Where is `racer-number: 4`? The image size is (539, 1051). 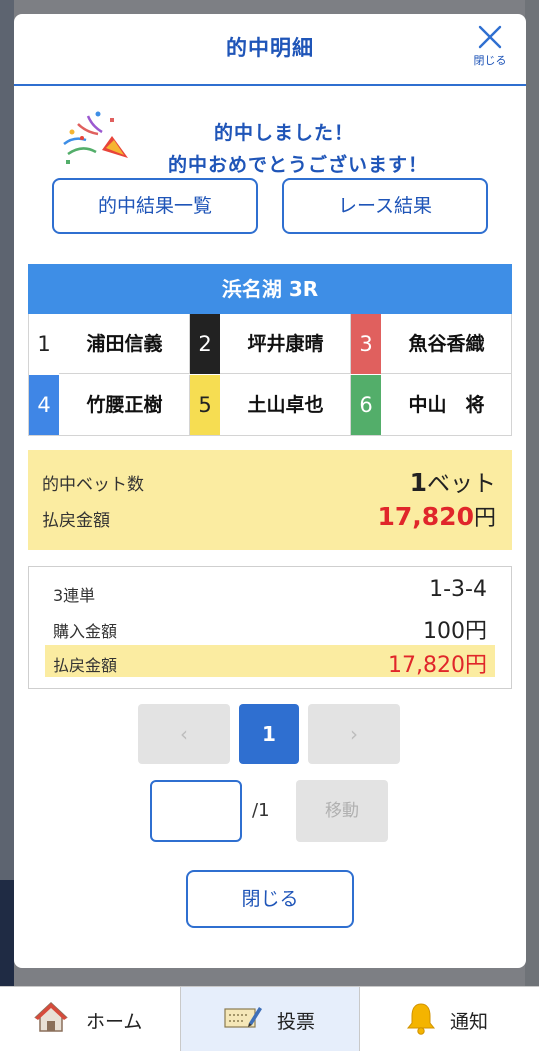 racer-number: 4 is located at coordinates (44, 405).